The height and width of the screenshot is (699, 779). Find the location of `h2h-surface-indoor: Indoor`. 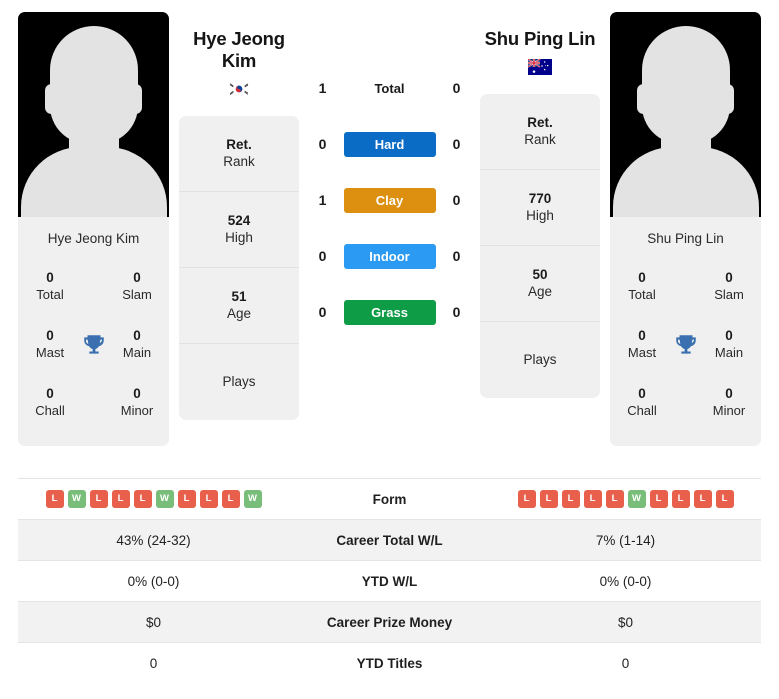

h2h-surface-indoor: Indoor is located at coordinates (389, 256).